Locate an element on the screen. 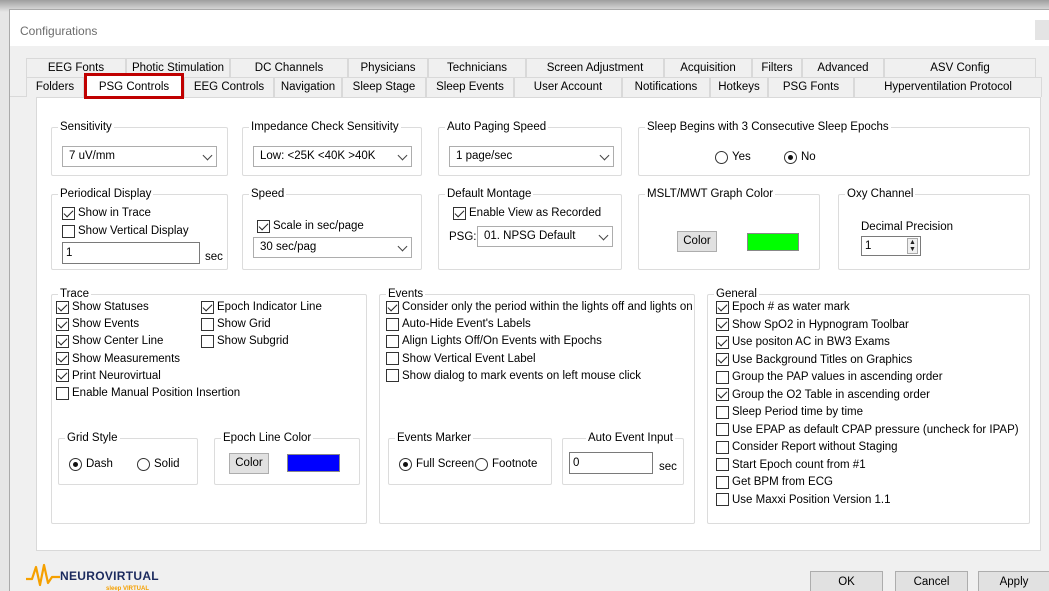  spin-buttons: ▲ ▼ is located at coordinates (912, 246).